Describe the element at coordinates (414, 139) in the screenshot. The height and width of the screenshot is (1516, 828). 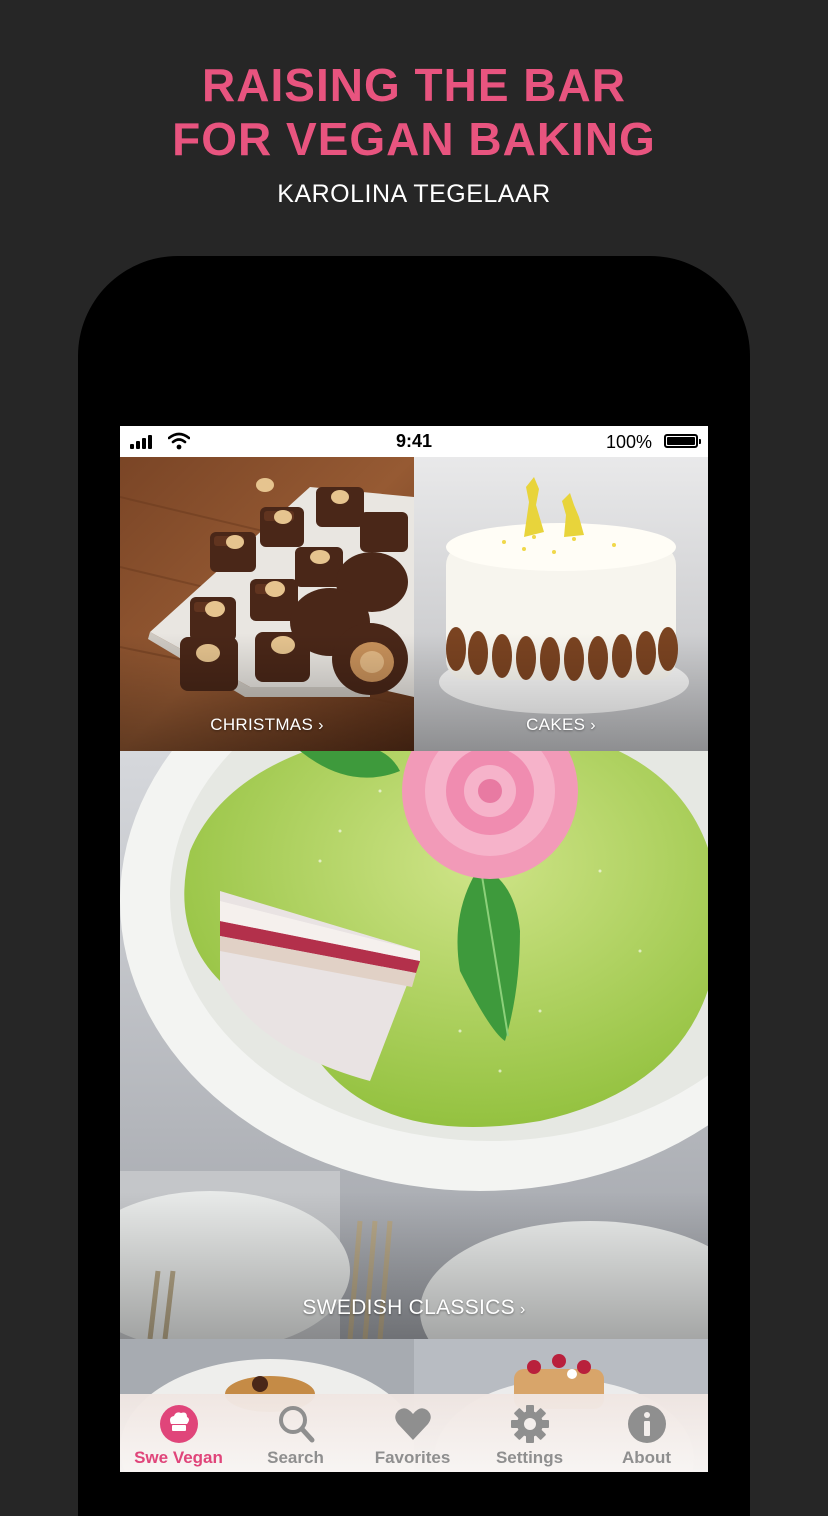
I see `promo-headline-line2: FOR VEGAN BAKING` at that location.